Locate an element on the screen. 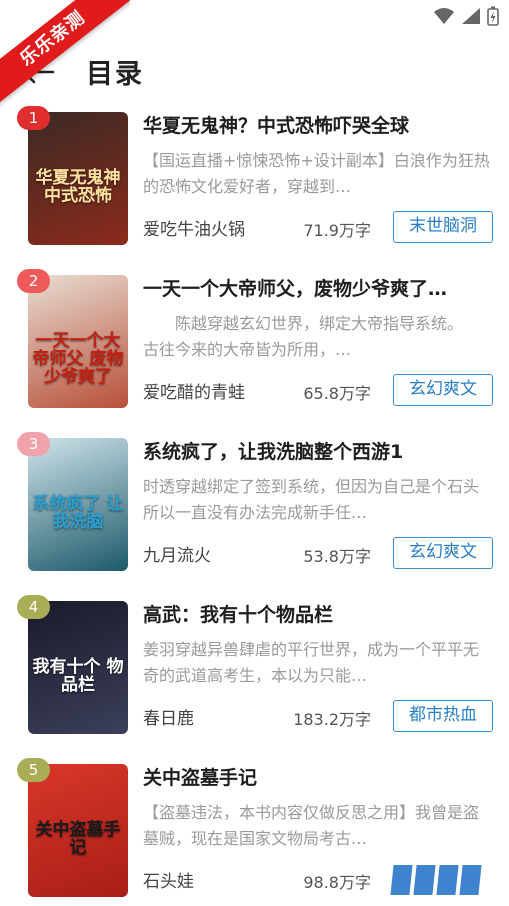 Image resolution: width=509 pixels, height=906 pixels. book-author: 爱吃牛油火锅 is located at coordinates (194, 230).